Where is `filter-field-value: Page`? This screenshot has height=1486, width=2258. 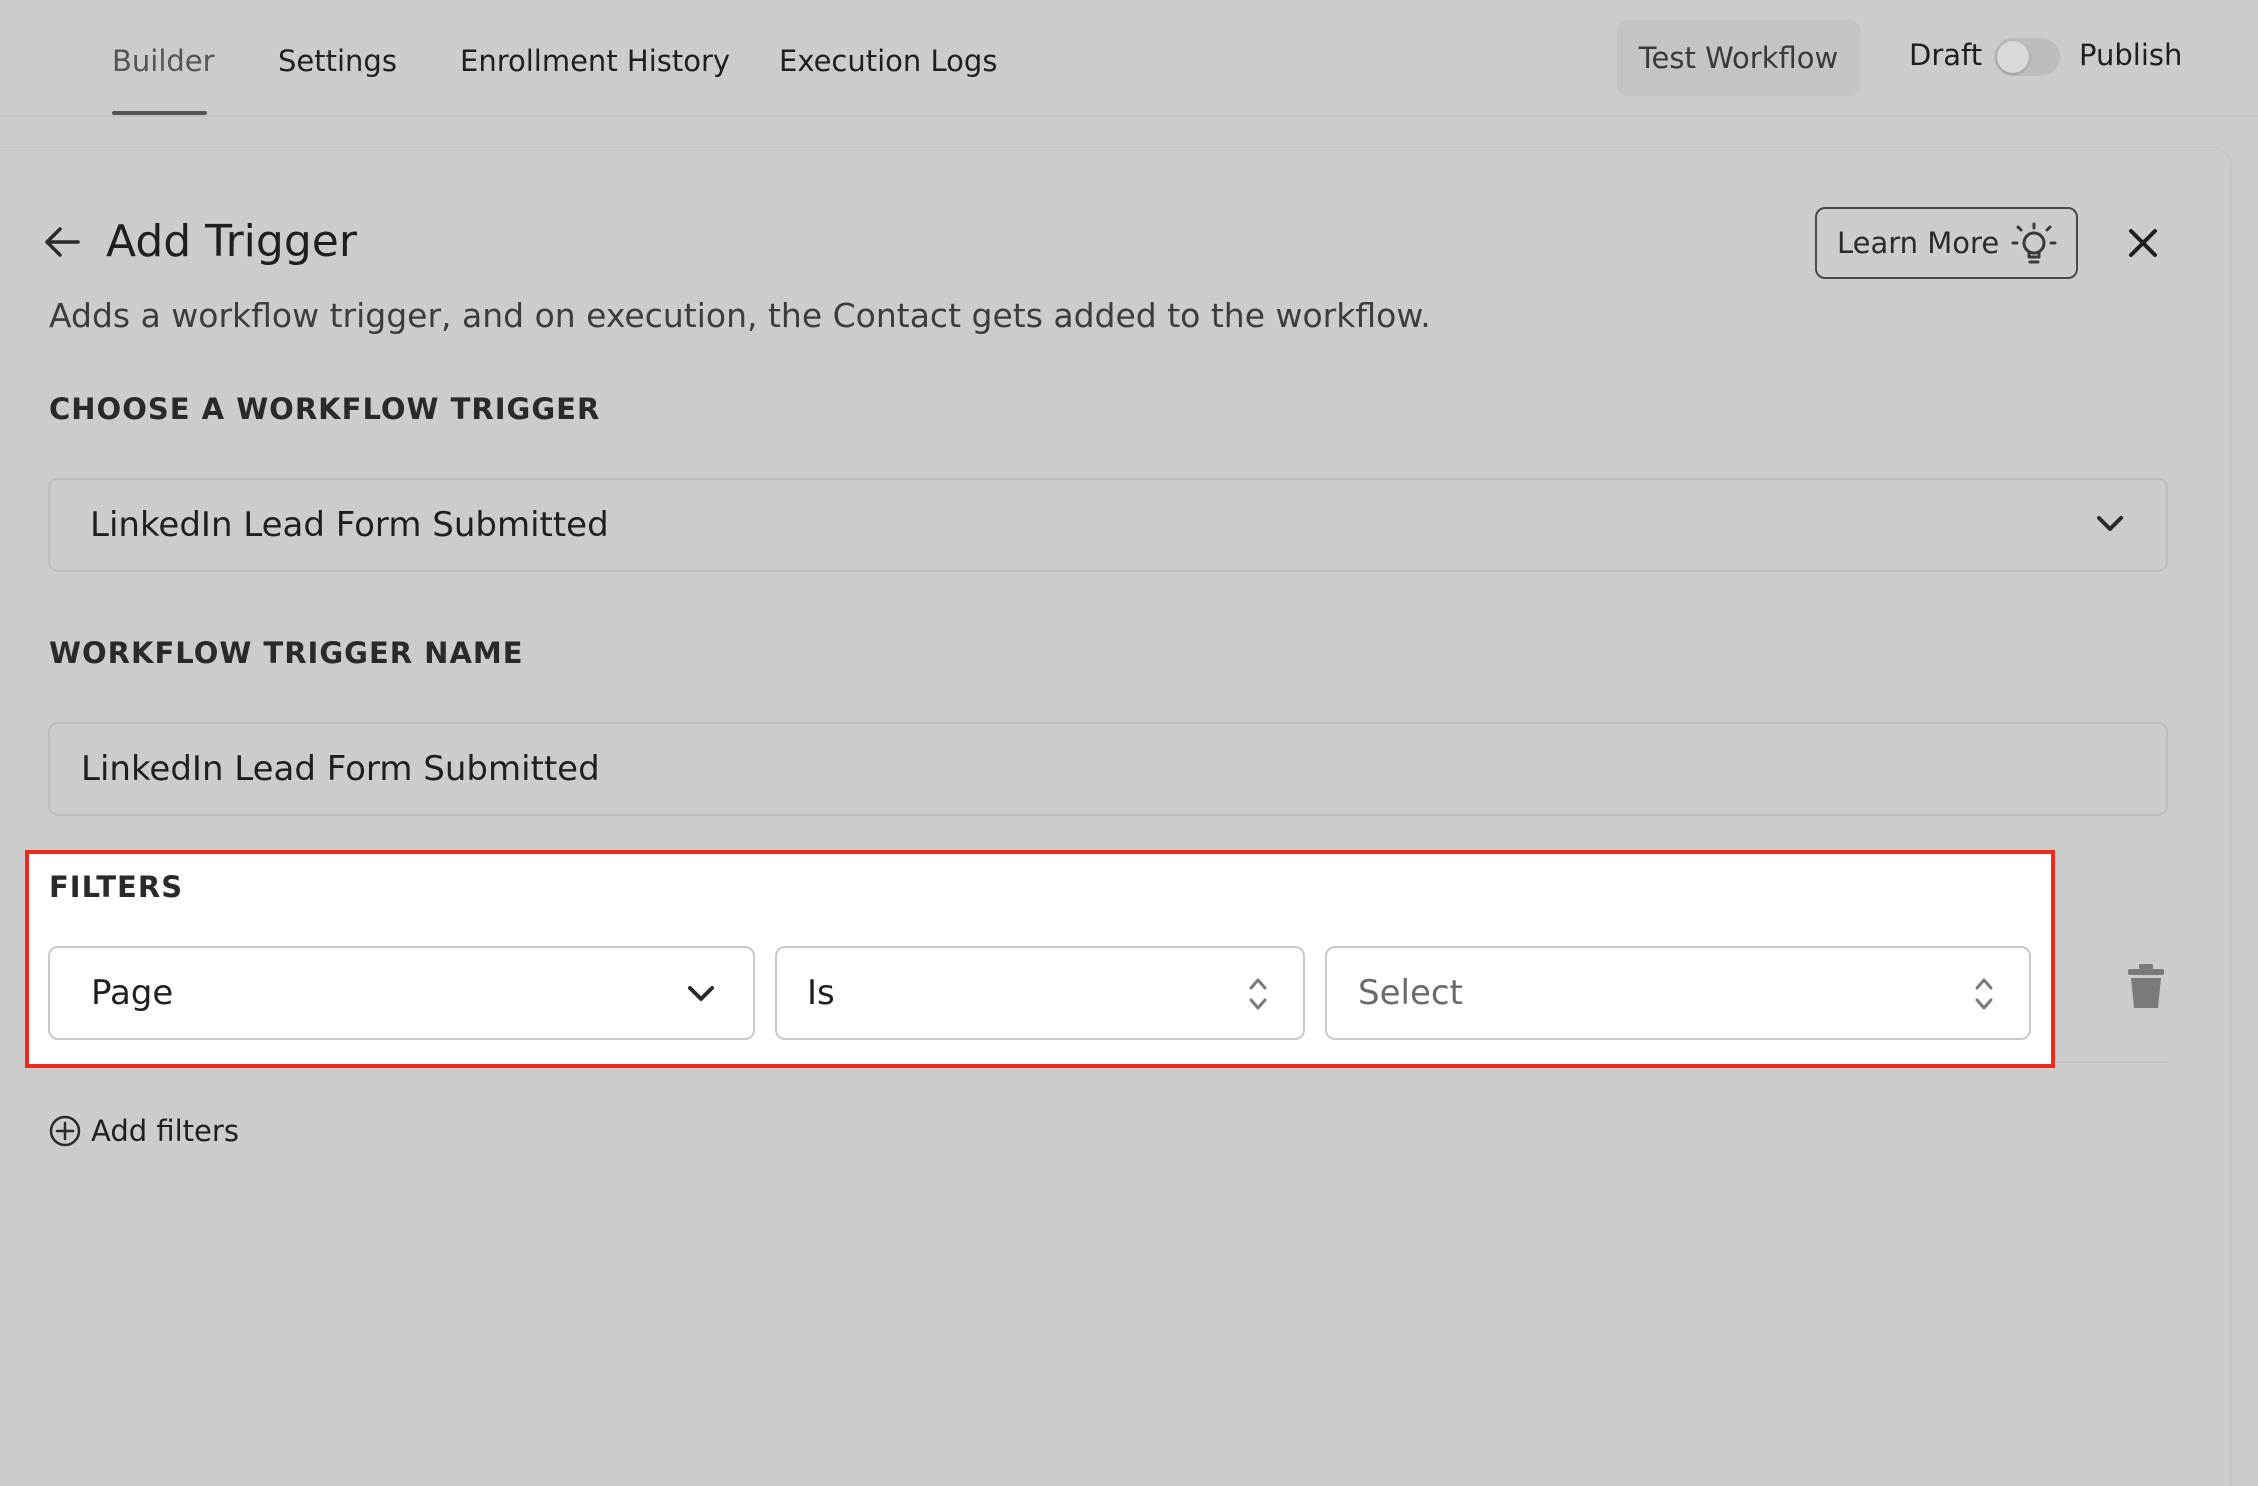
filter-field-value: Page is located at coordinates (132, 993).